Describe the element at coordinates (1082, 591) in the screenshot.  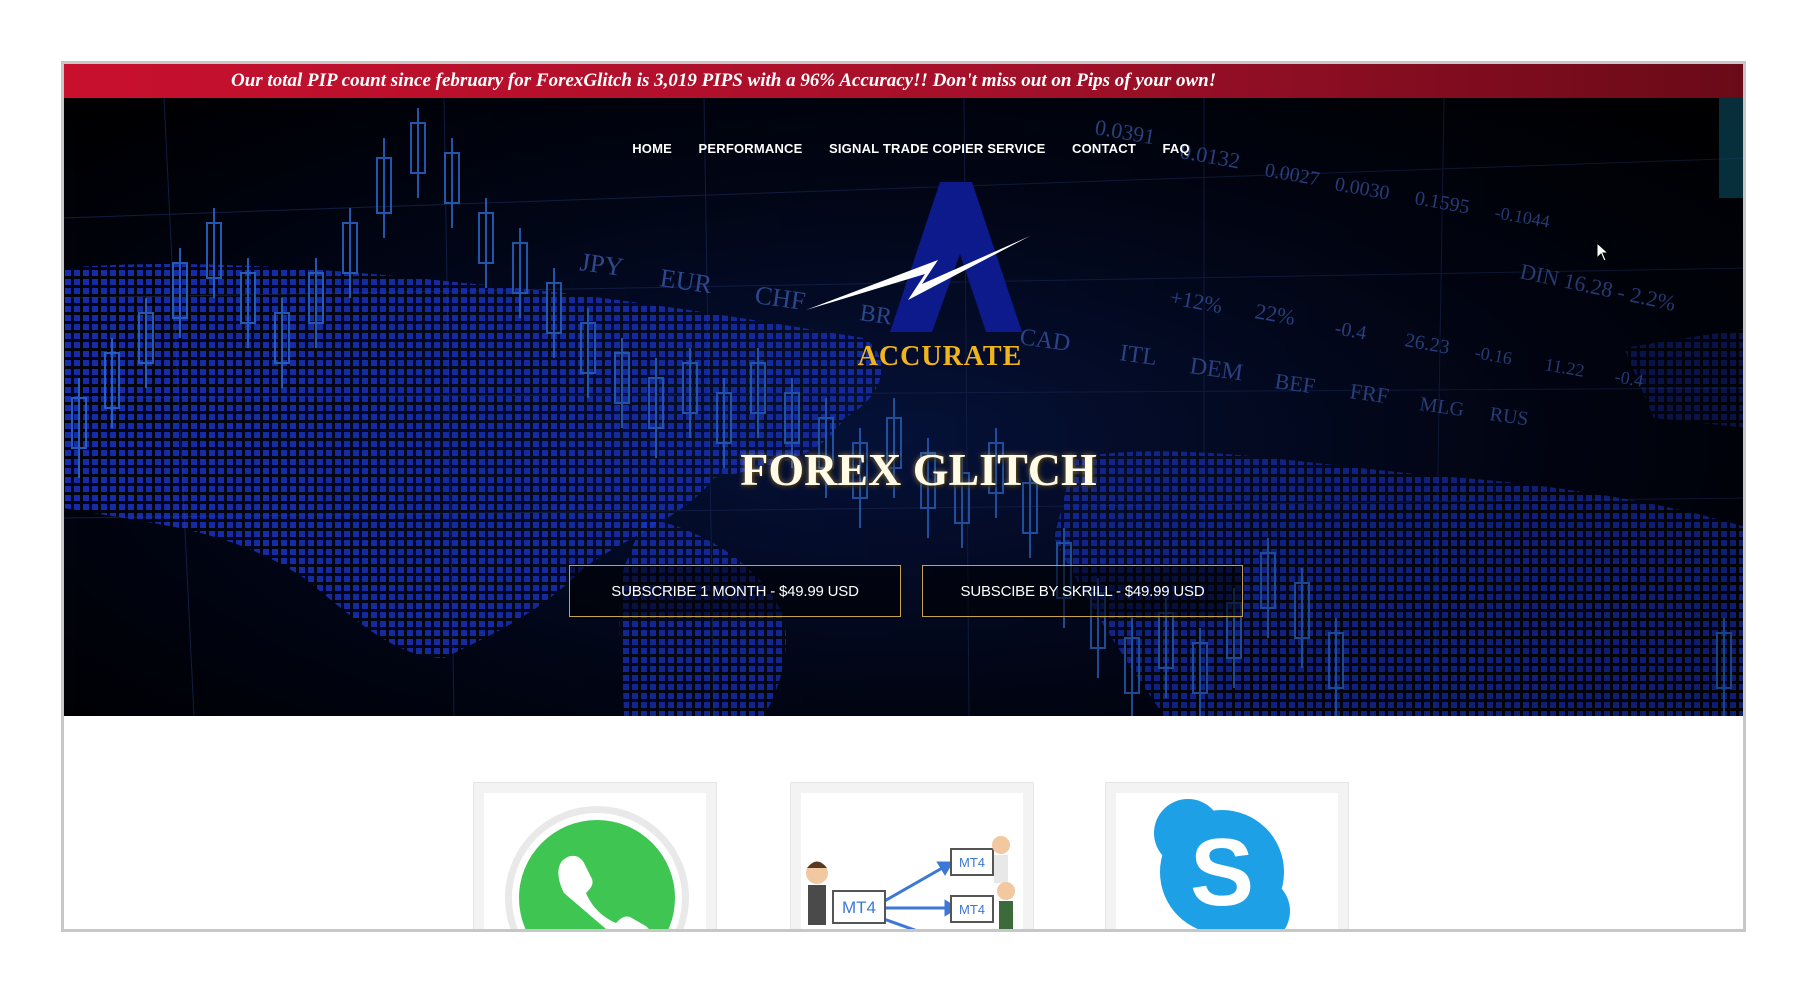
I see `subscribe-skrill-button: SUBSCIBE BY SKRILL - $49.99 USD` at that location.